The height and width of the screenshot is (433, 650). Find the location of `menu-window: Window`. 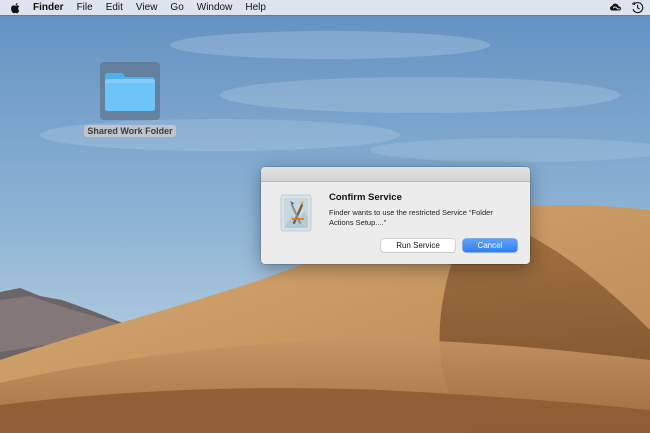

menu-window: Window is located at coordinates (215, 7).